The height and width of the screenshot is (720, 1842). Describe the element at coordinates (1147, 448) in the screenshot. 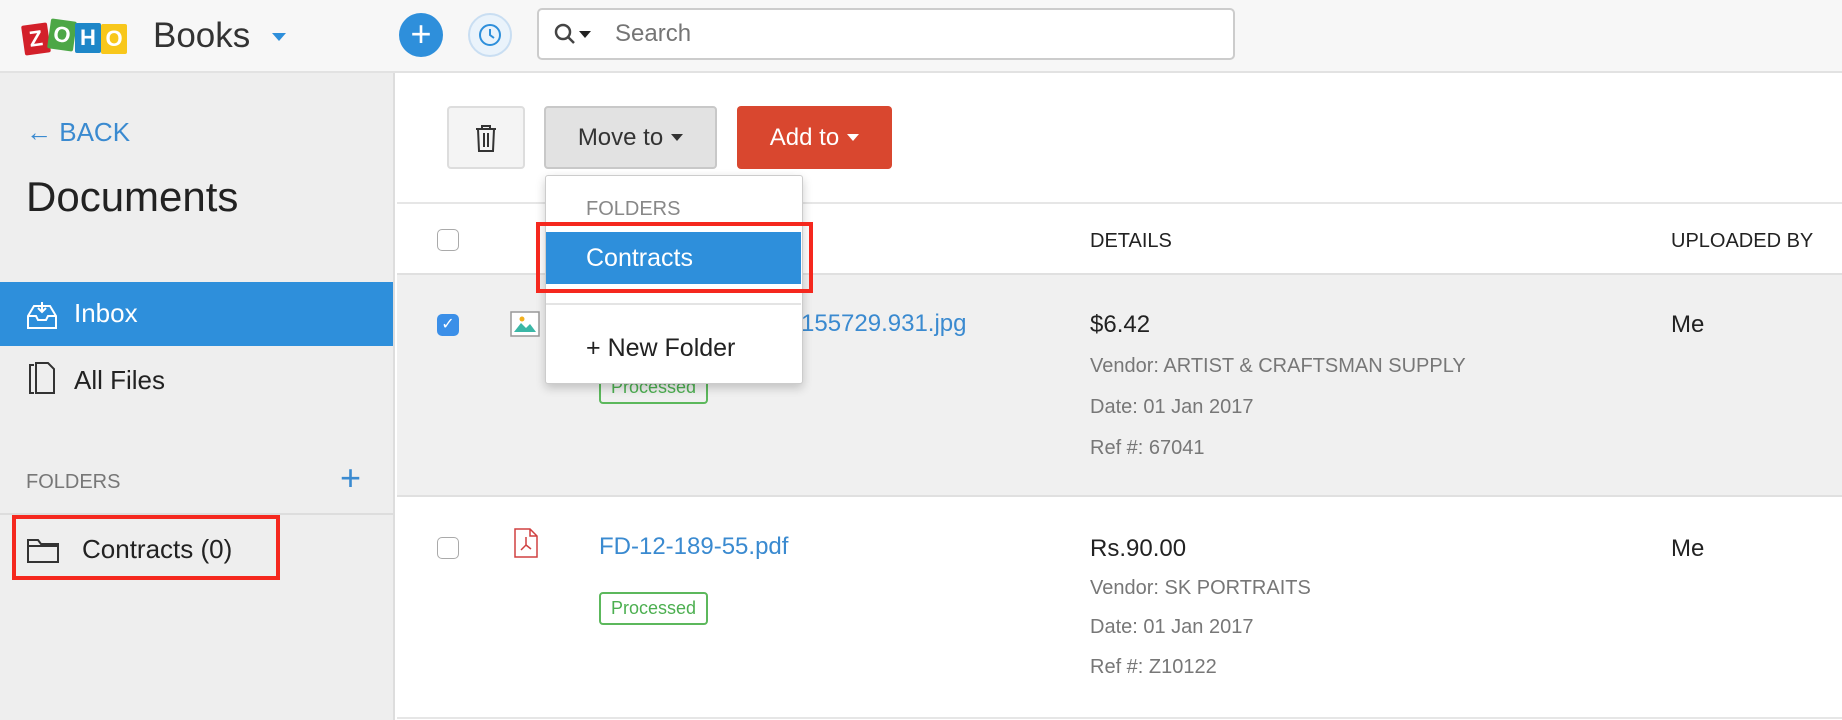

I see `reference: Ref #: 67041` at that location.